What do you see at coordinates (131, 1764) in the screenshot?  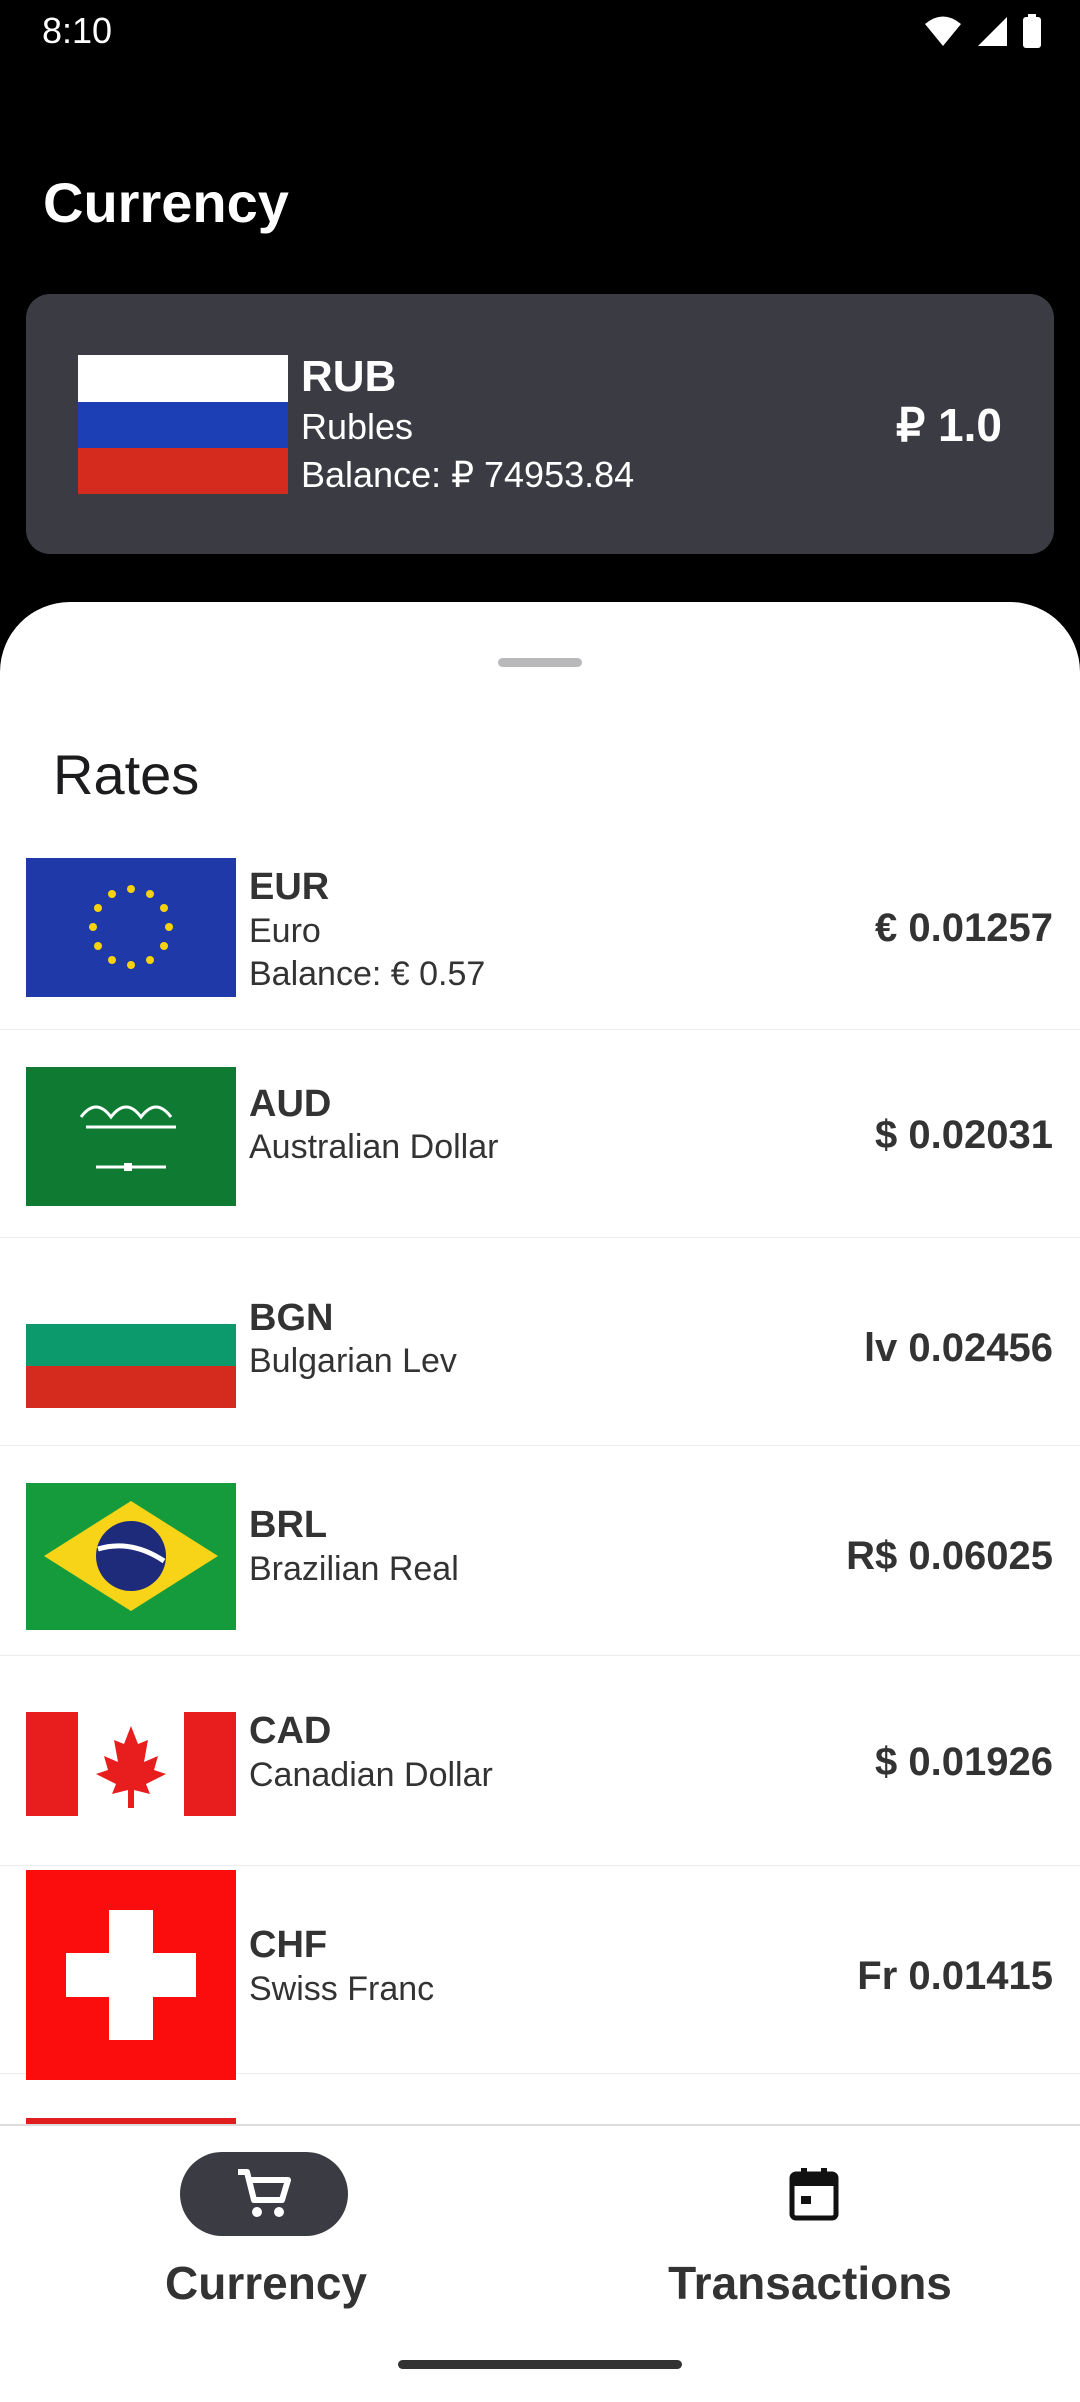 I see `canada-flag-icon` at bounding box center [131, 1764].